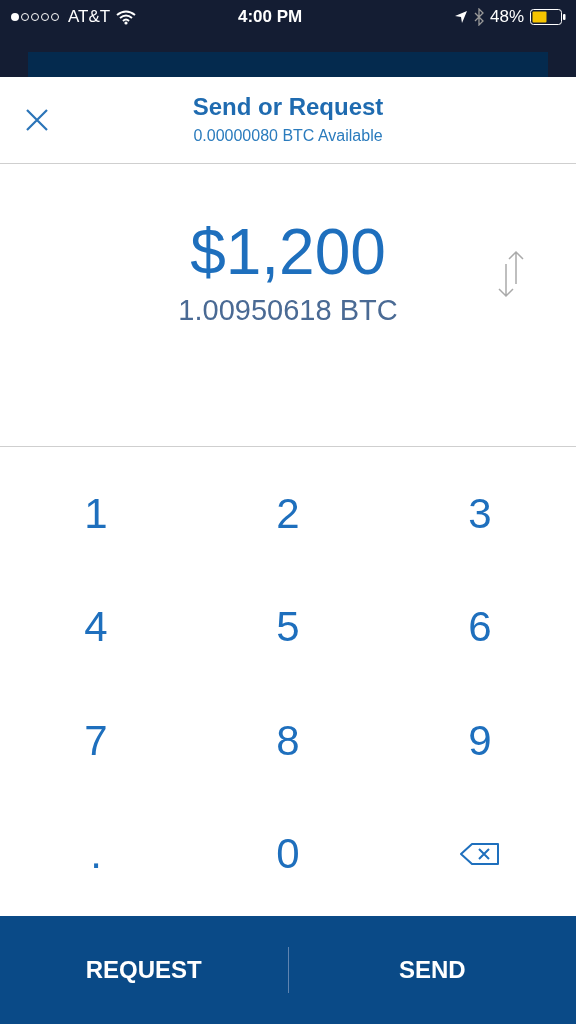 The image size is (576, 1024). Describe the element at coordinates (37, 120) in the screenshot. I see `close-icon` at that location.